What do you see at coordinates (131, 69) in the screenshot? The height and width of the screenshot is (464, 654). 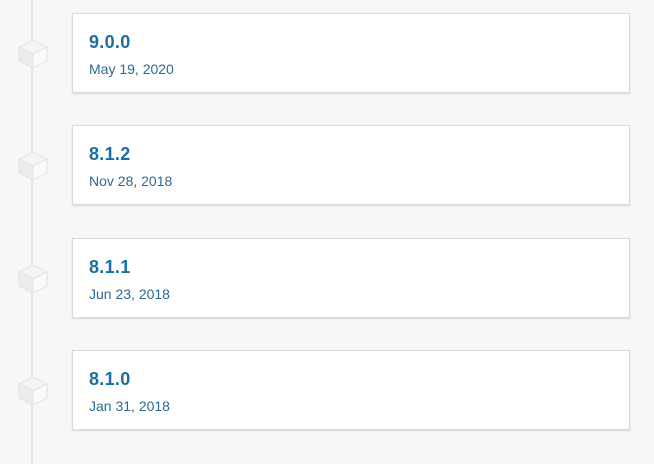 I see `release-date: May 19, 2020` at bounding box center [131, 69].